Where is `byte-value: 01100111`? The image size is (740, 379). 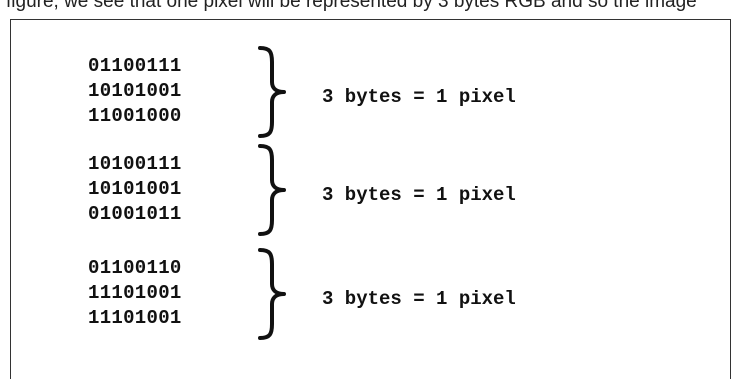
byte-value: 01100111 is located at coordinates (135, 66).